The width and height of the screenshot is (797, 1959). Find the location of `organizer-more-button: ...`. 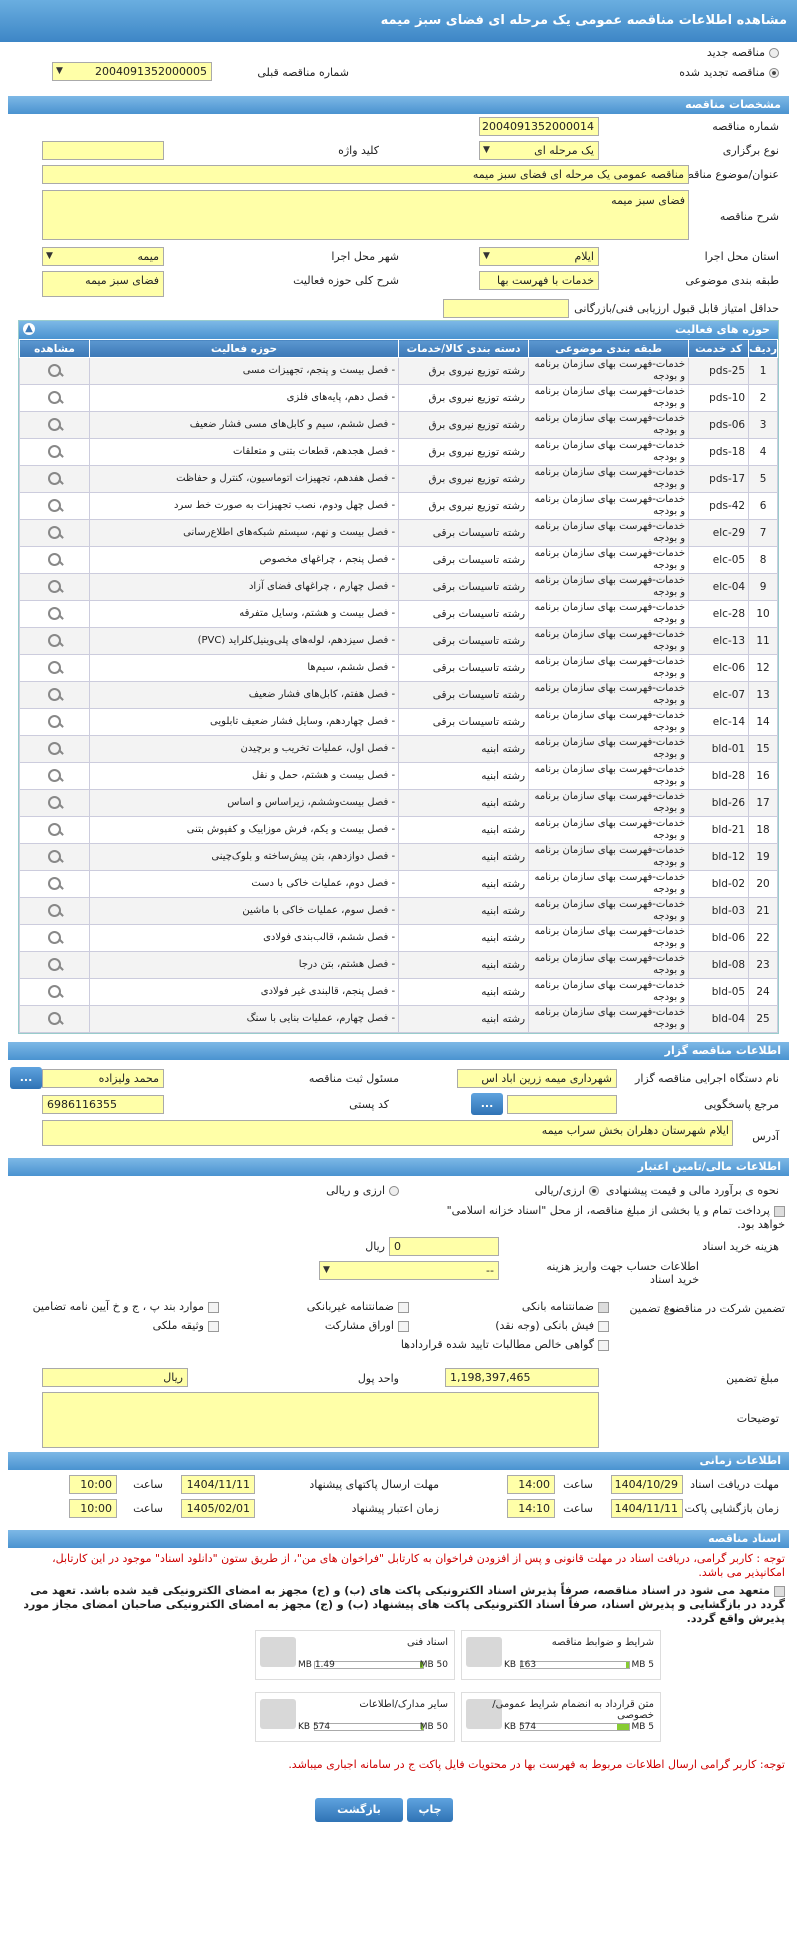

organizer-more-button: ... is located at coordinates (26, 1078).